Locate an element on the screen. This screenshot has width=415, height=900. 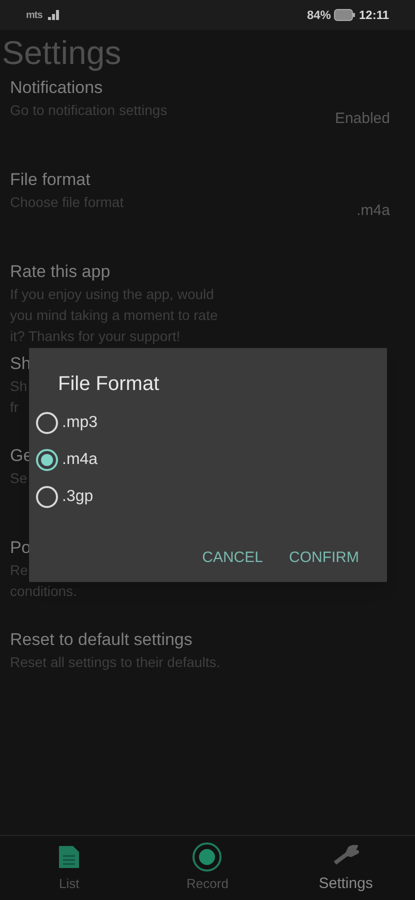
page-title: Settings is located at coordinates (61, 53).